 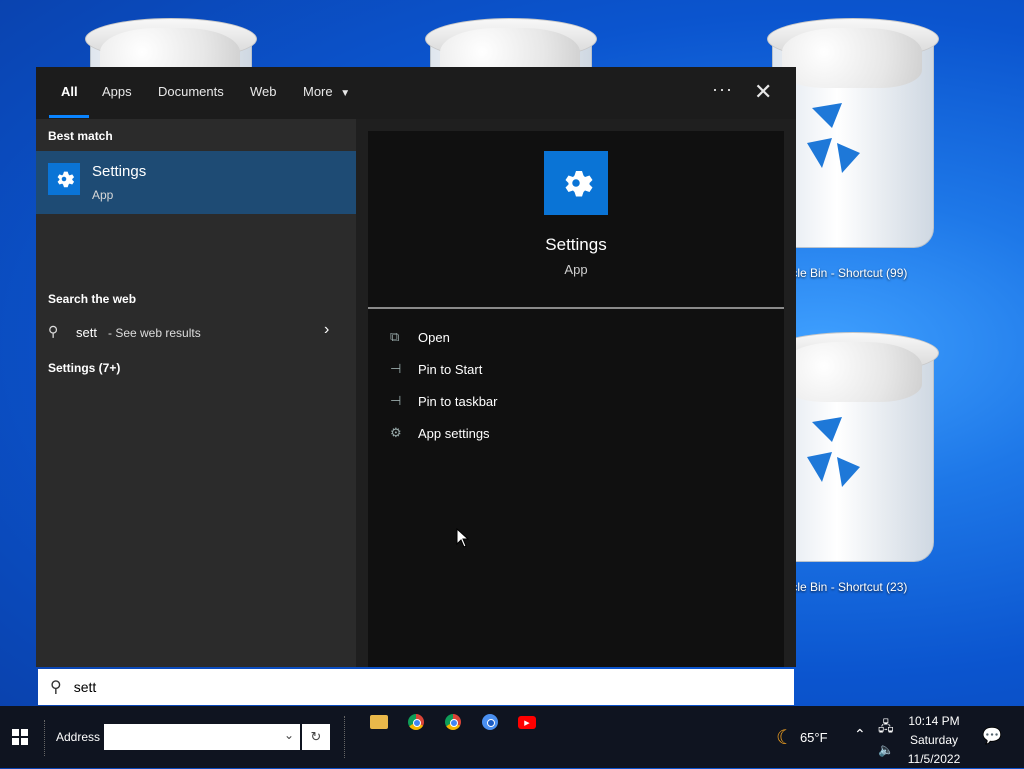 I want to click on clock-day: Saturday, so click(x=934, y=740).